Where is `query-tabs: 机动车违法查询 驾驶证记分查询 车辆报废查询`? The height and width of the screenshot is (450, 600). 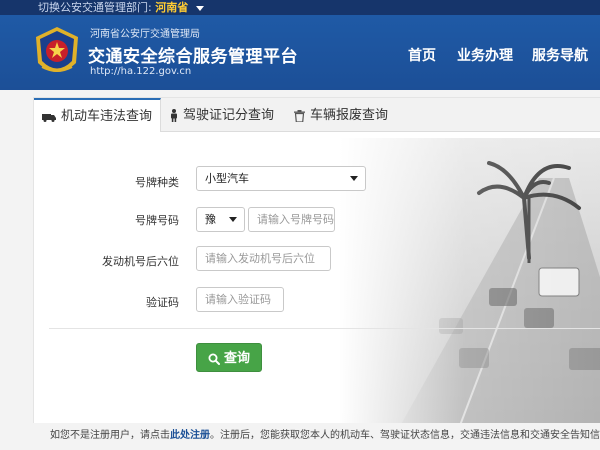
query-tabs: 机动车违法查询 驾驶证记分查询 车辆报废查询 is located at coordinates (317, 115).